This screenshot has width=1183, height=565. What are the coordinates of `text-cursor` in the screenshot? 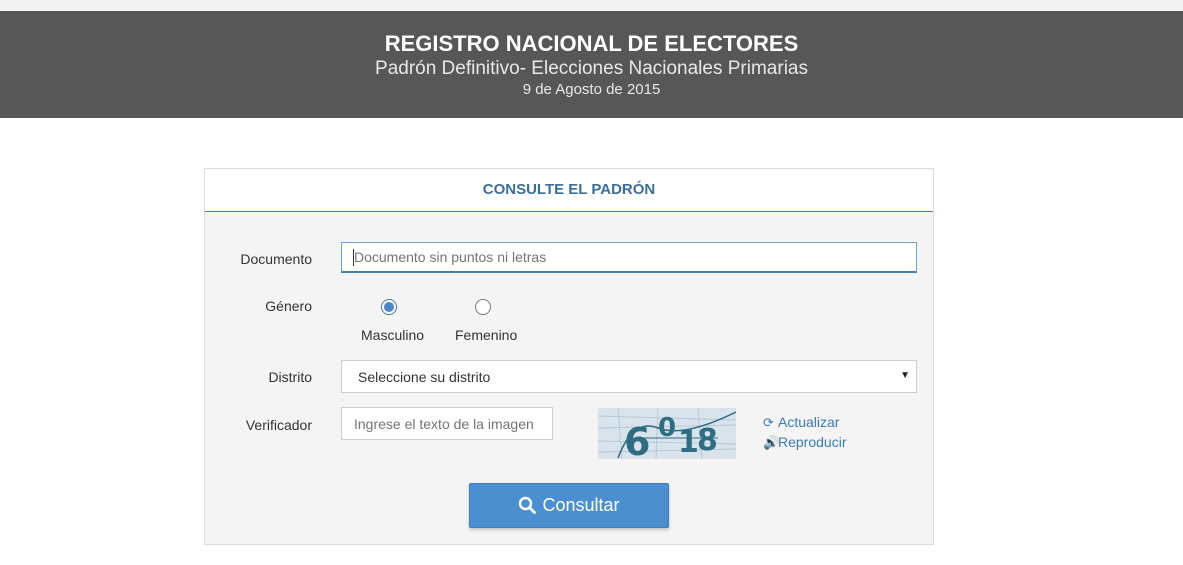 It's located at (353, 257).